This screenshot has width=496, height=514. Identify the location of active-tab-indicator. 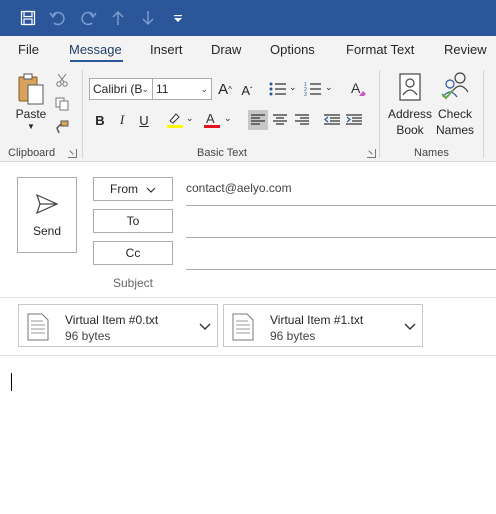
(96, 61).